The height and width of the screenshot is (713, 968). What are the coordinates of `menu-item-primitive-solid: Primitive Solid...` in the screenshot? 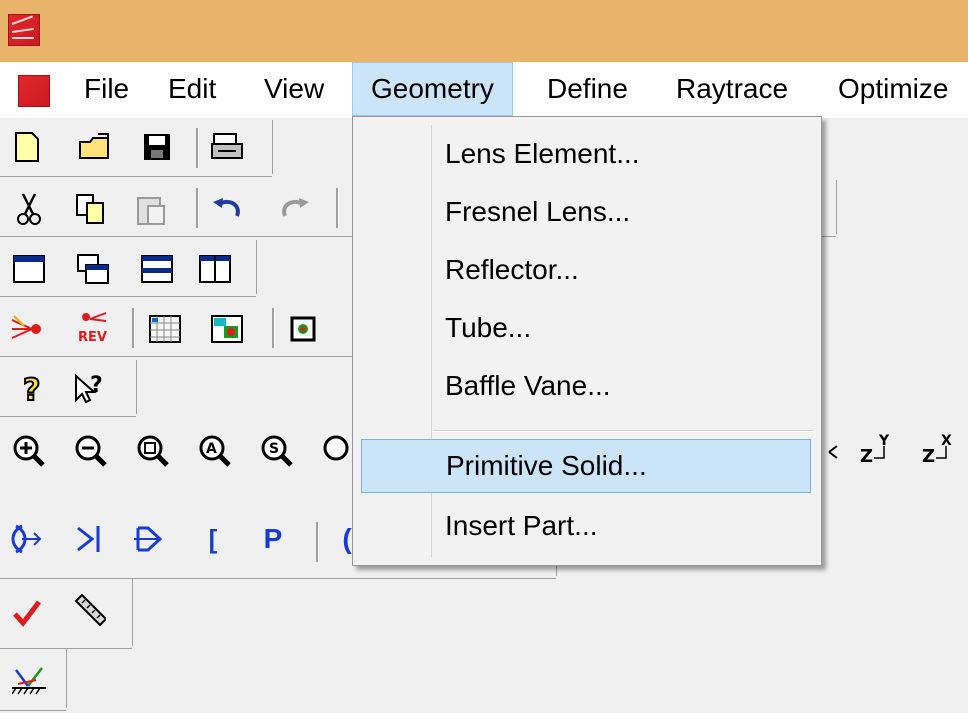 It's located at (586, 466).